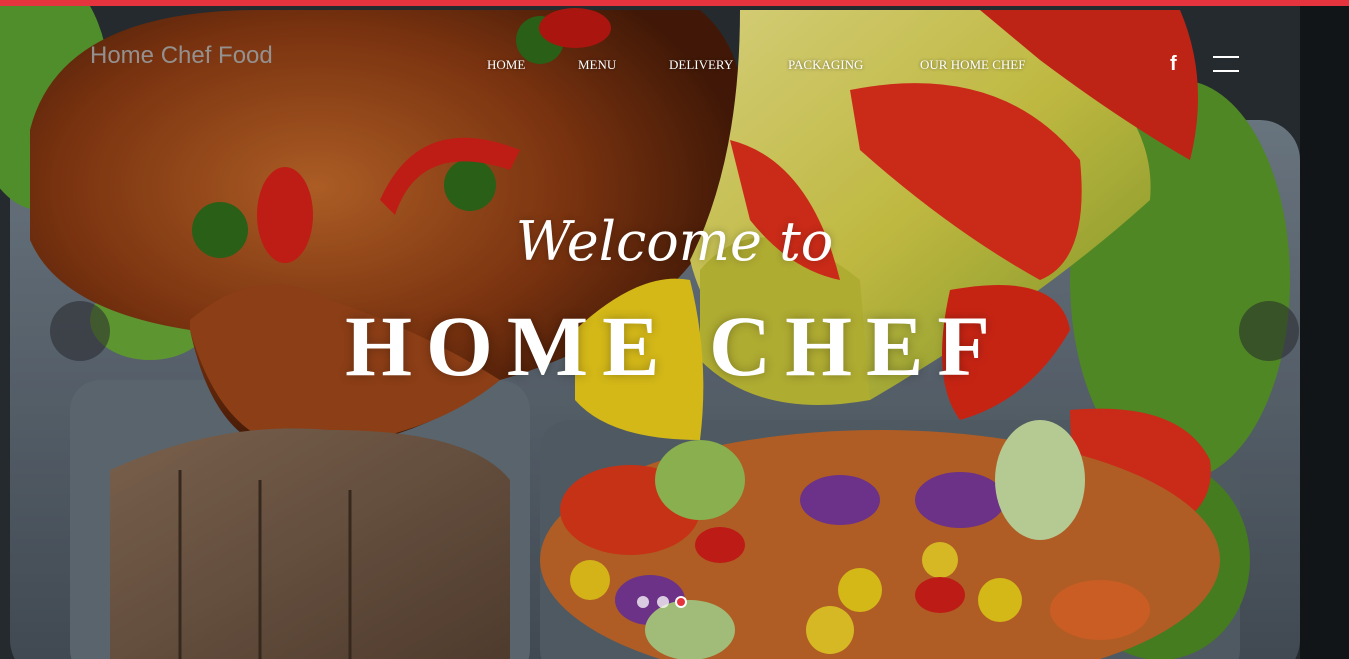 The height and width of the screenshot is (659, 1349). Describe the element at coordinates (681, 602) in the screenshot. I see `carousel-dot-3-active` at that location.